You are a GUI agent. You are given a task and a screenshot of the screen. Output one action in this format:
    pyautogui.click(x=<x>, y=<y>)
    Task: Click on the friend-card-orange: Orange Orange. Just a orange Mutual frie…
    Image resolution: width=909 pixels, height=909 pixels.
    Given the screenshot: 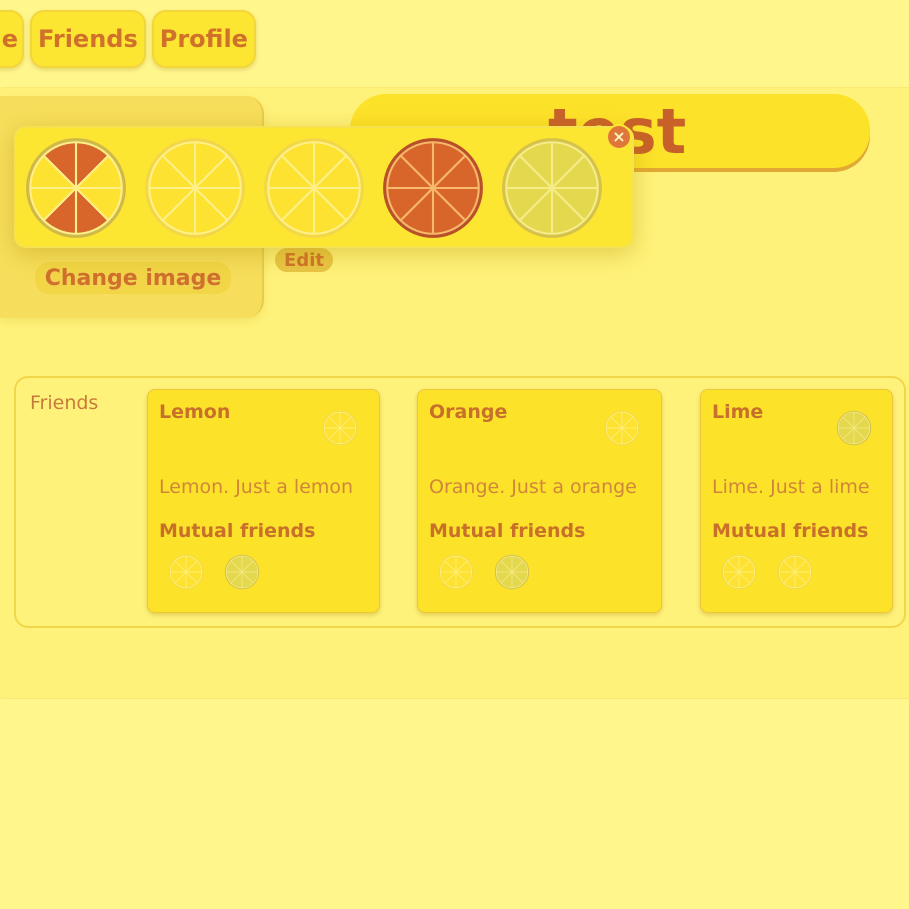 What is the action you would take?
    pyautogui.click(x=539, y=501)
    